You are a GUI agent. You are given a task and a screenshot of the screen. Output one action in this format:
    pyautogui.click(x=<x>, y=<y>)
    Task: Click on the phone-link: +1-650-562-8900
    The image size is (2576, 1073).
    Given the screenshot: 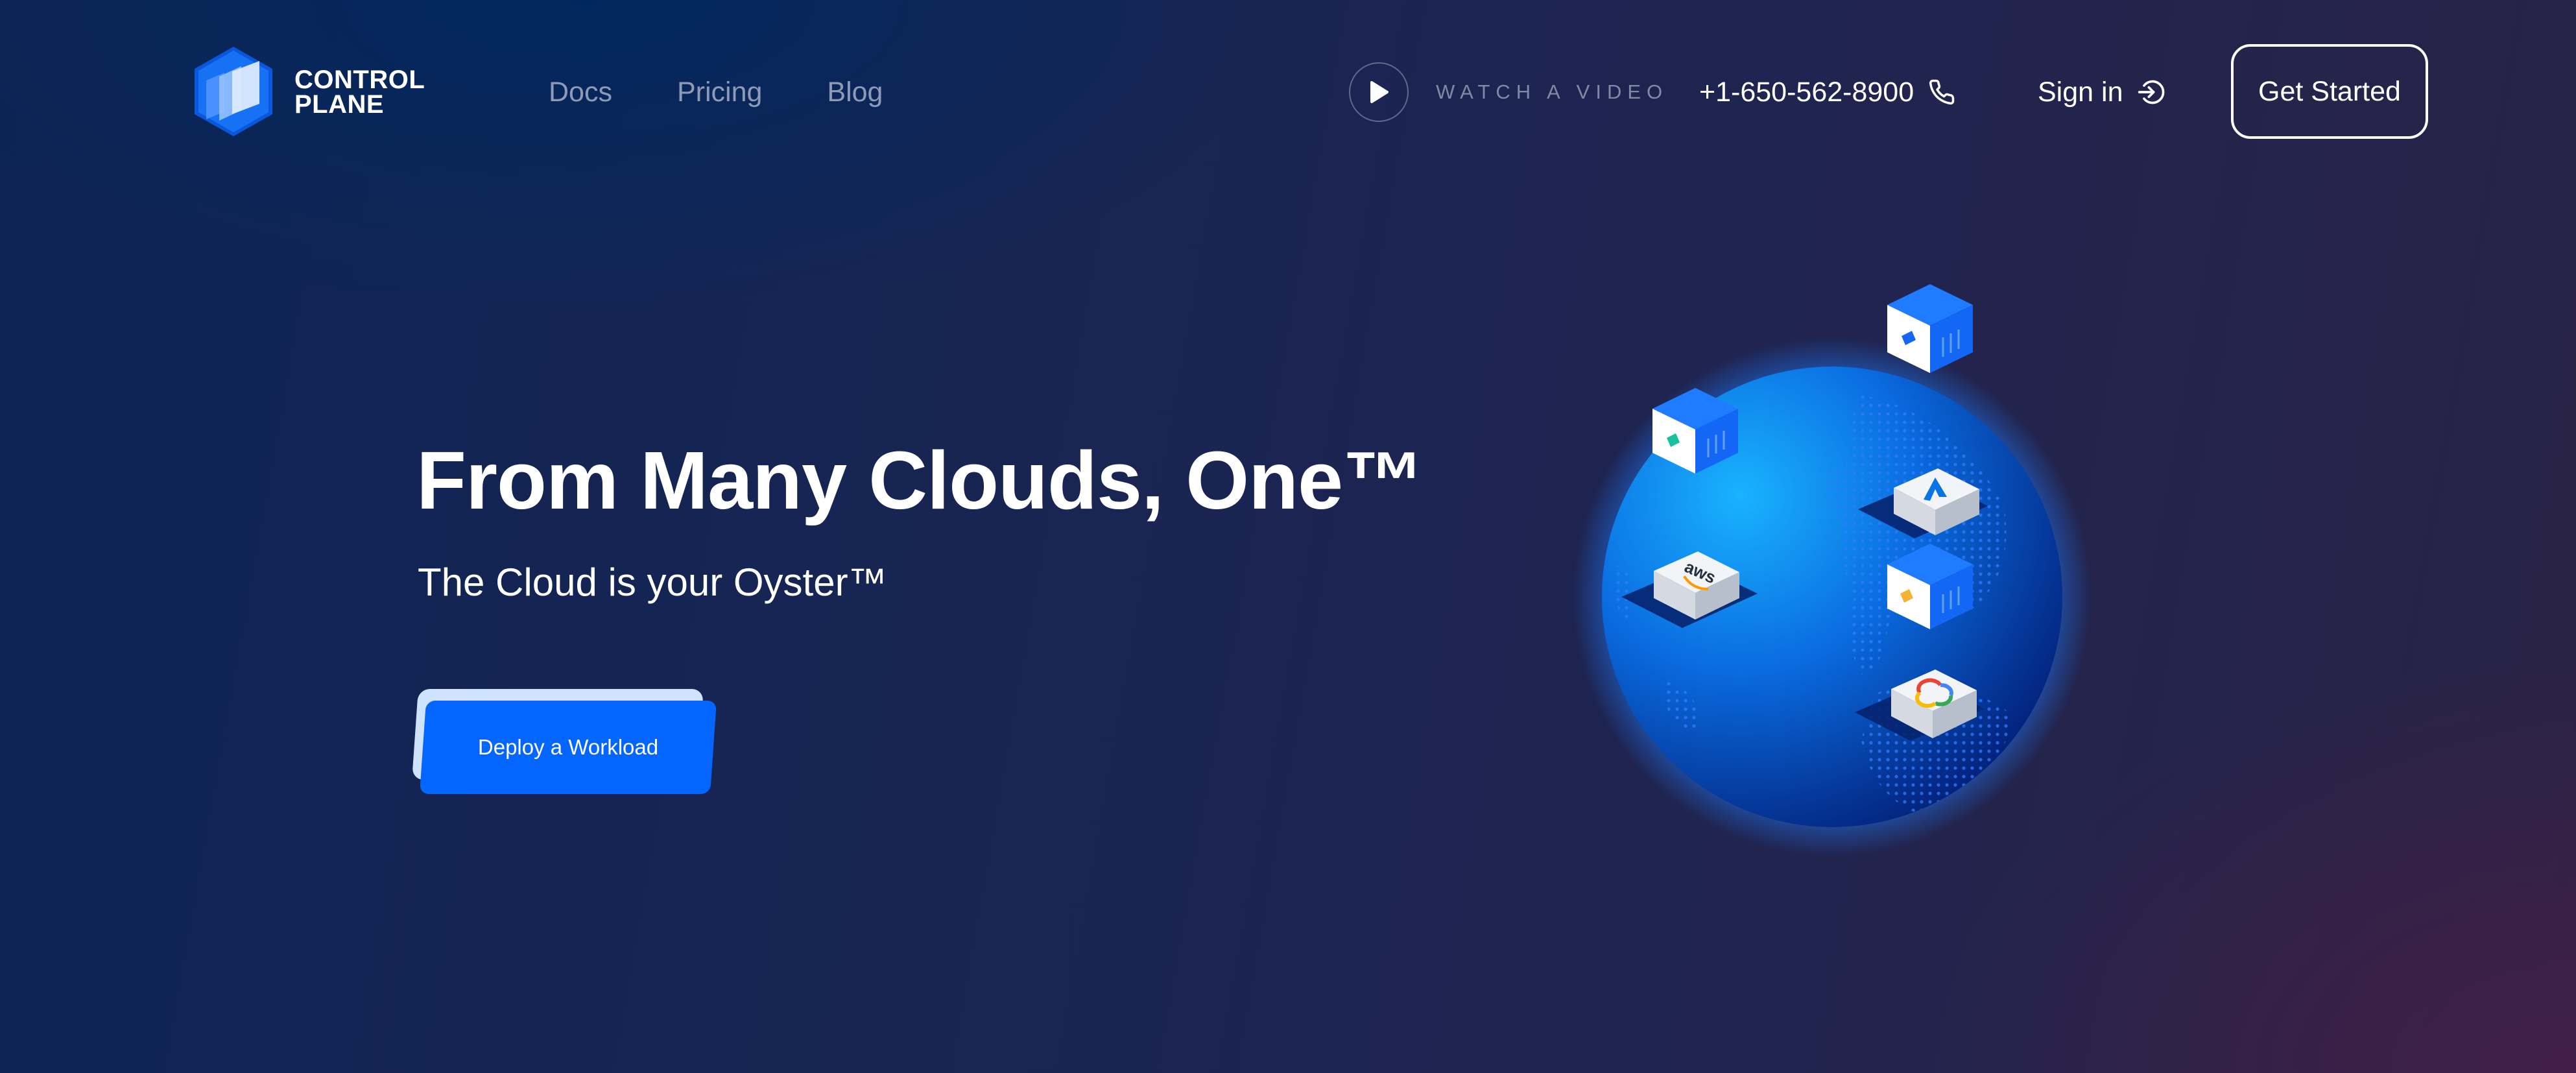 What is the action you would take?
    pyautogui.click(x=1827, y=92)
    